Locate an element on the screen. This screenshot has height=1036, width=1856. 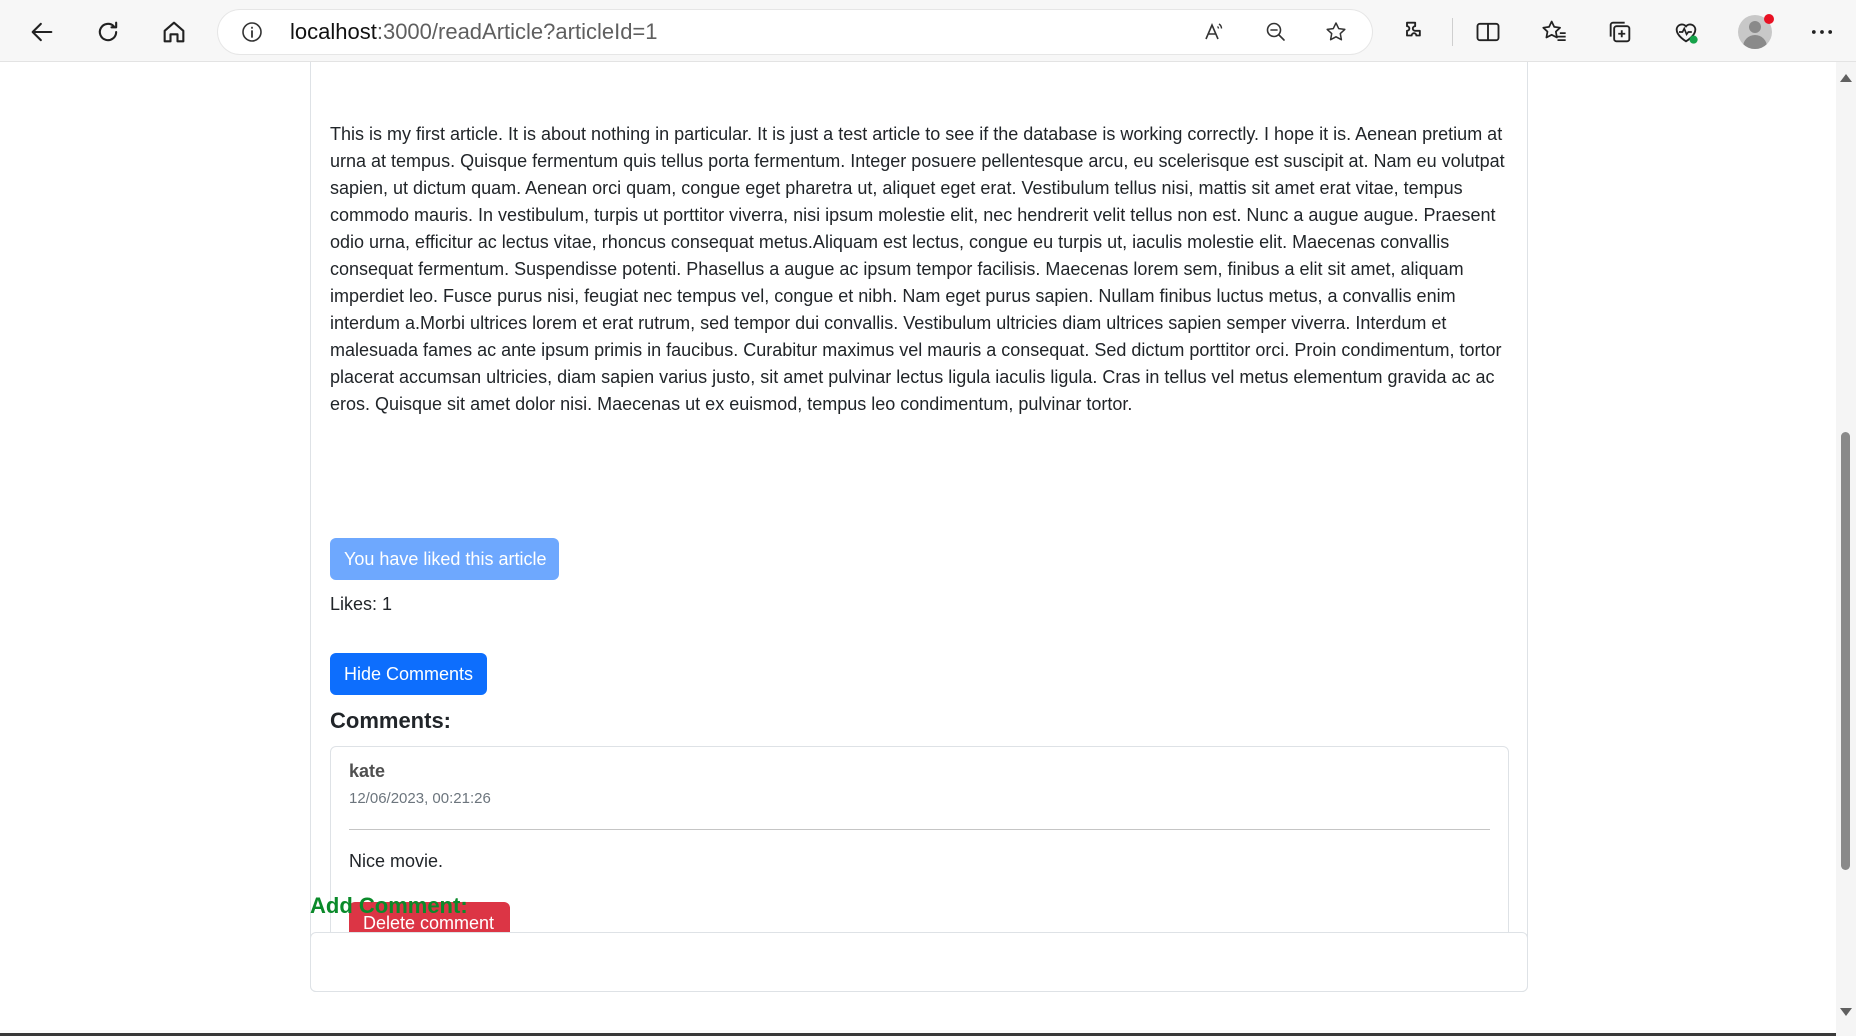
add-comment-heading: Add Comment: is located at coordinates (389, 905).